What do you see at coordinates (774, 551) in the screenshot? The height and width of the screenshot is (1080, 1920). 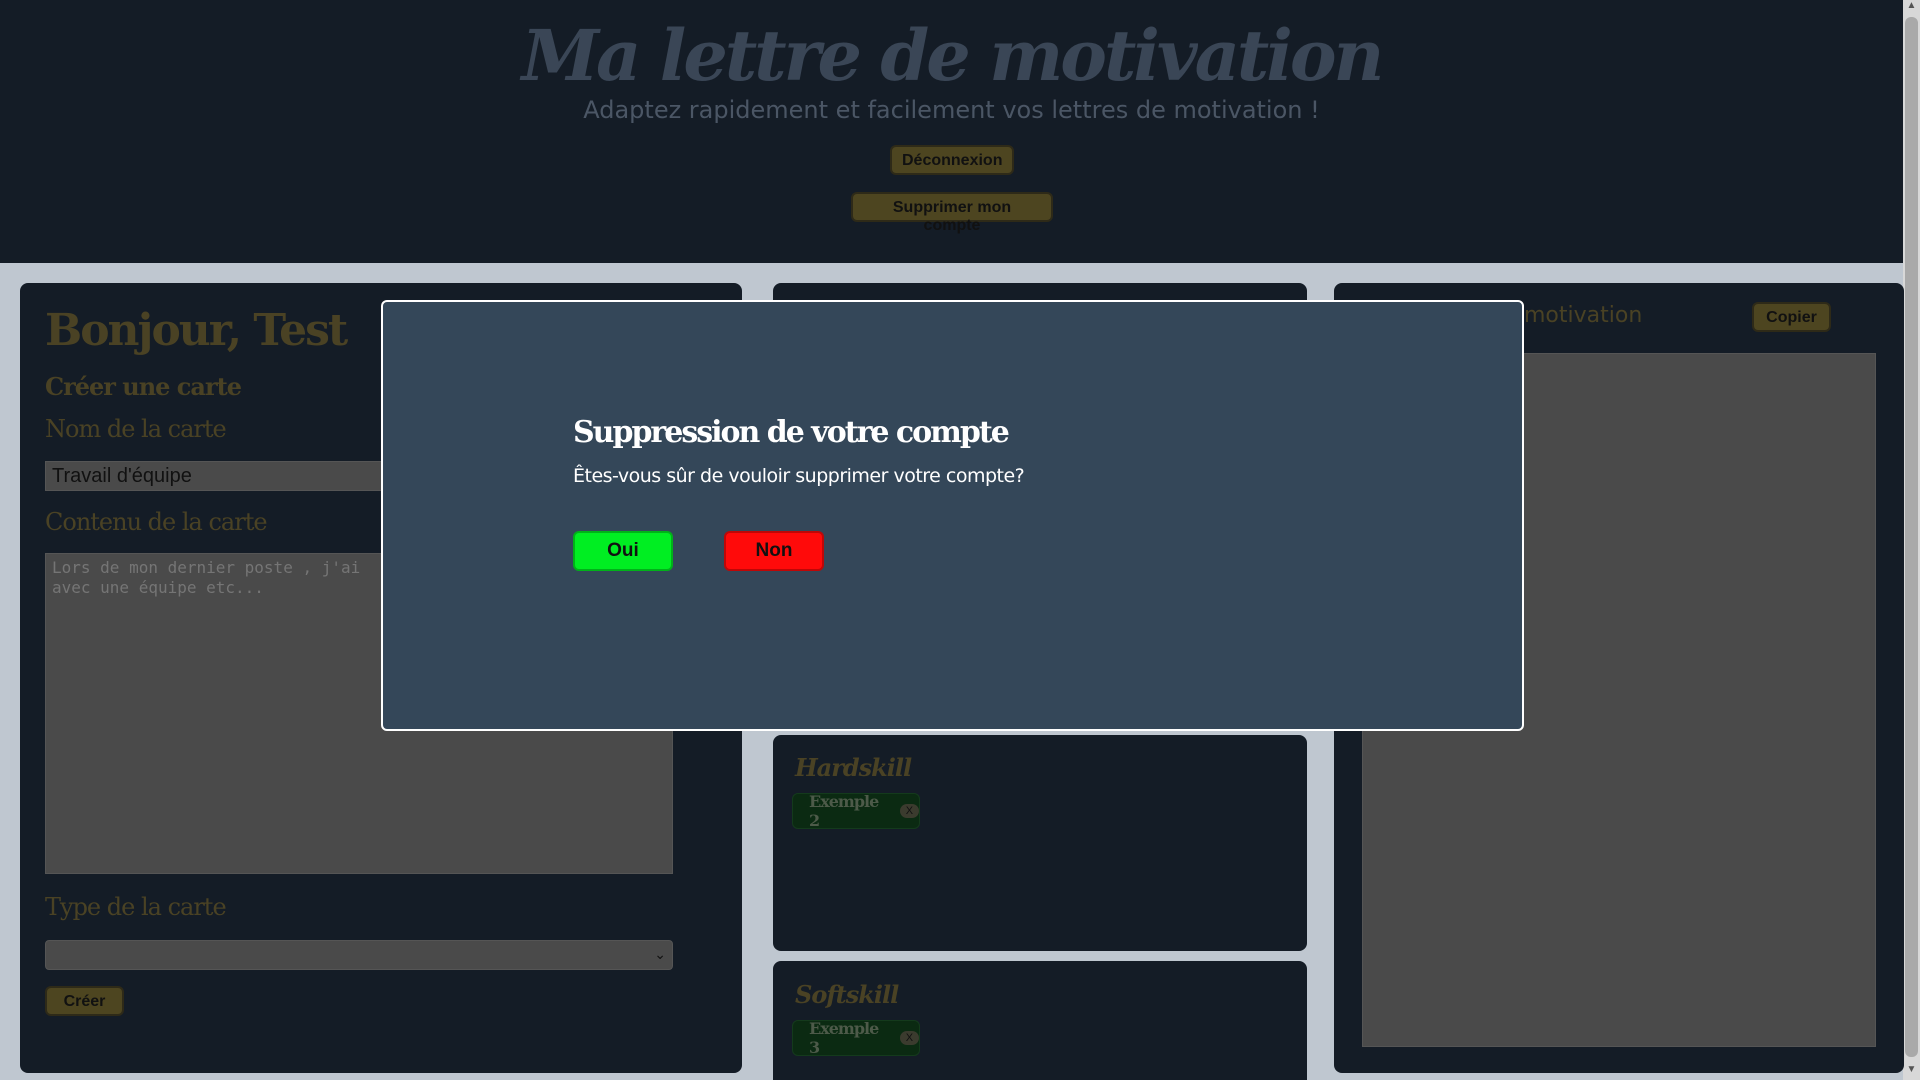 I see `confirm-no-button: Non` at bounding box center [774, 551].